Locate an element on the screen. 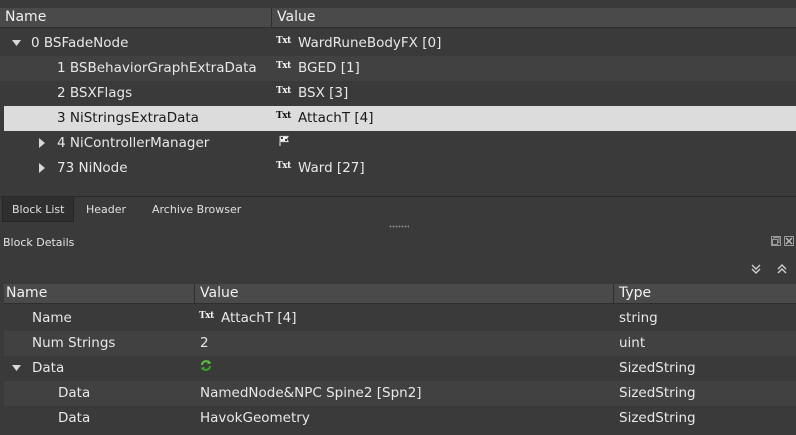 The height and width of the screenshot is (435, 796). float-dock-icon is located at coordinates (776, 241).